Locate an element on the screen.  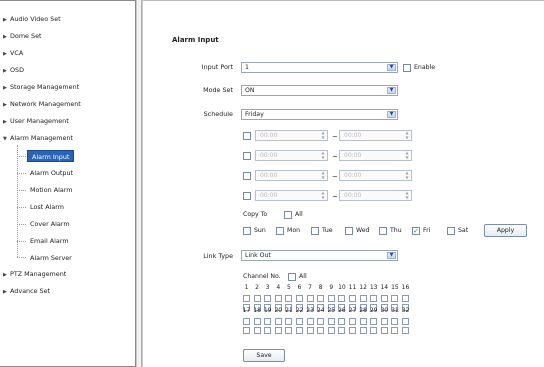
copy-wed-checkbox is located at coordinates (349, 231).